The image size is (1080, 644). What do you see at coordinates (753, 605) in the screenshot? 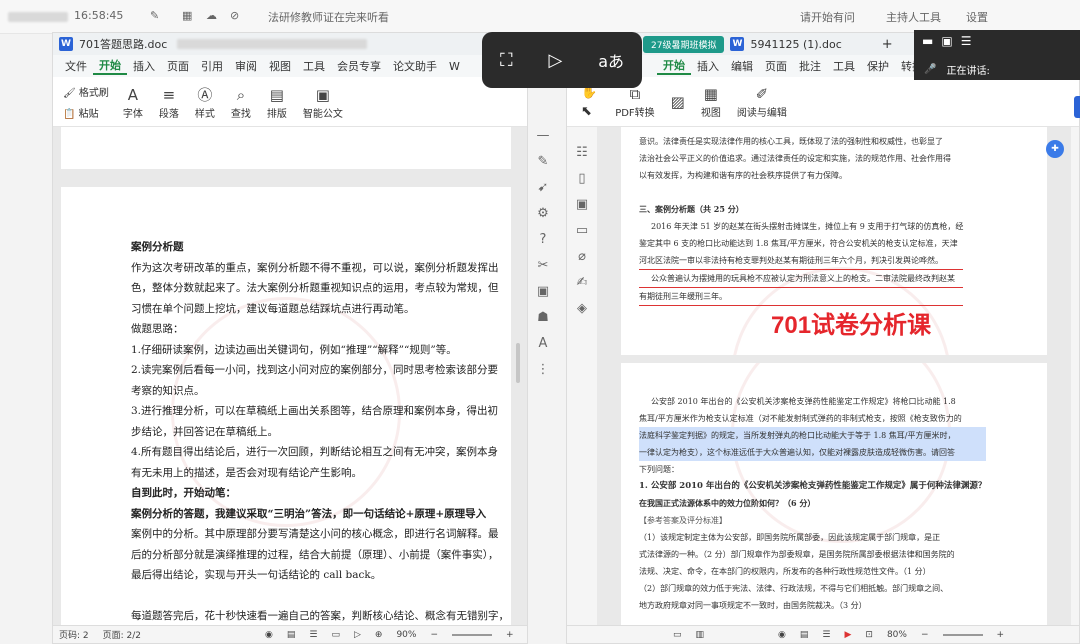
I see `doc-line: 地方政府规章对同一事项规定不一致时，由国务院裁决。（3 分）` at bounding box center [753, 605].